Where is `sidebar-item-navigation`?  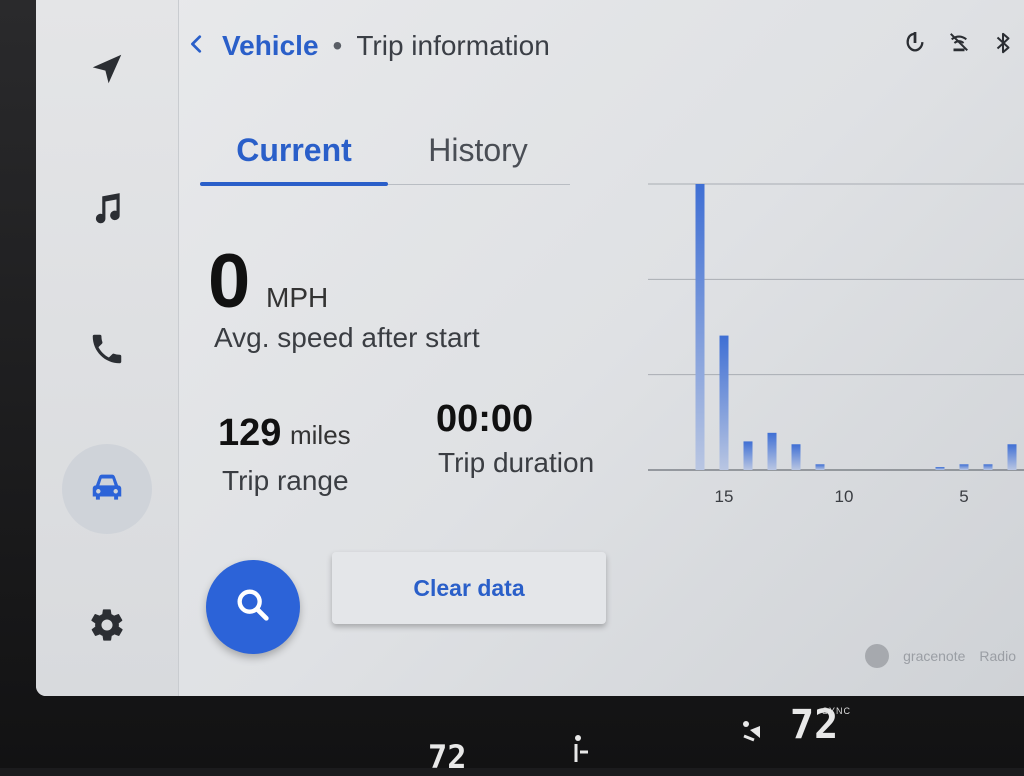
sidebar-item-navigation is located at coordinates (107, 71).